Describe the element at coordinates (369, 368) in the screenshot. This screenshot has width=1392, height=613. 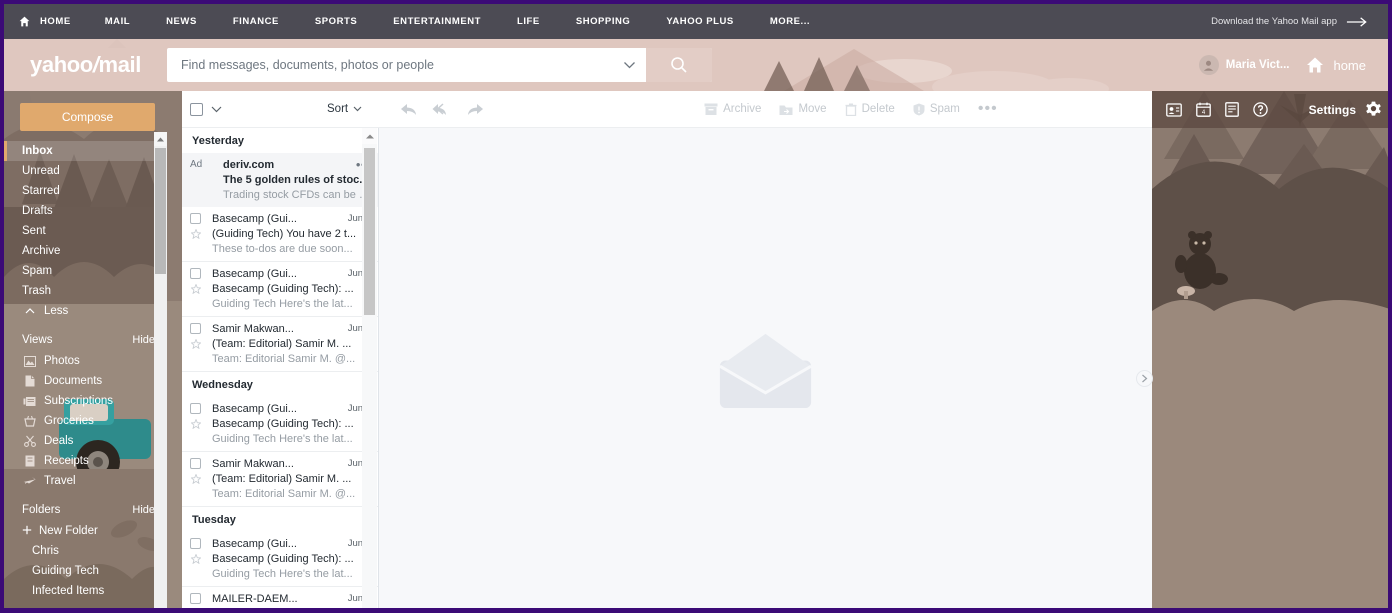
I see `message-list-scrollbar` at that location.